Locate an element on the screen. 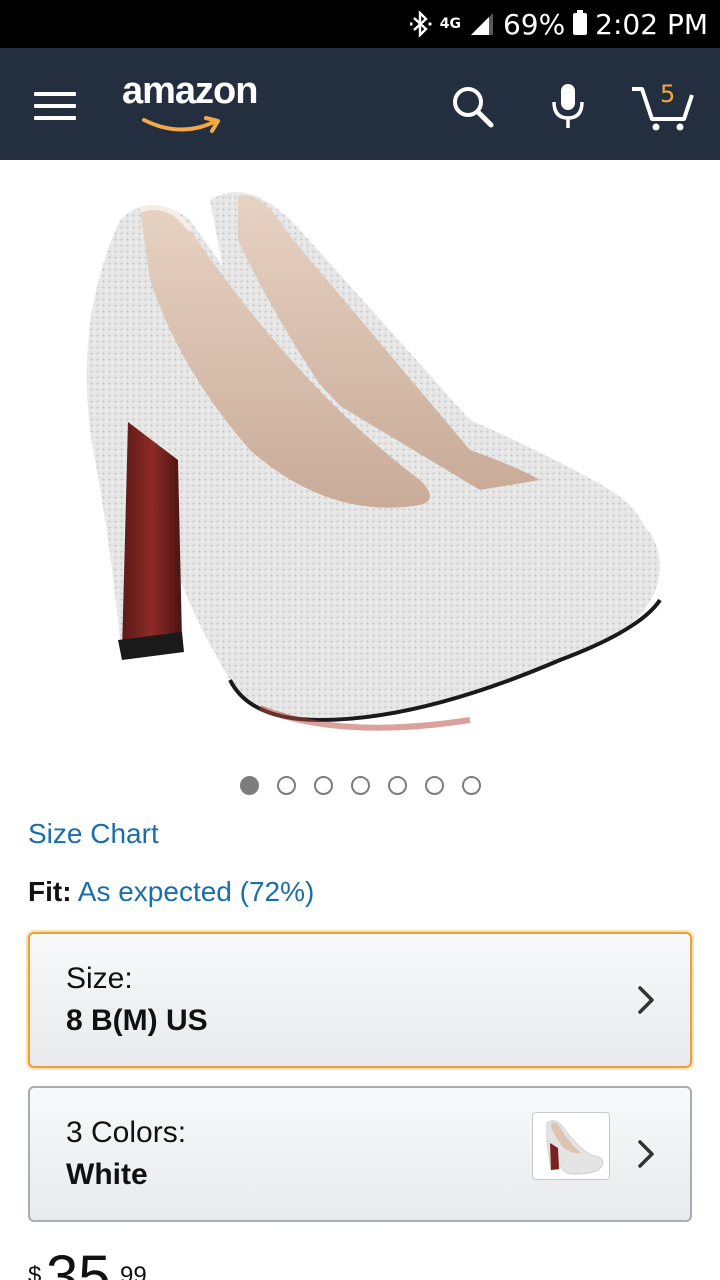  fit-label: Fit: is located at coordinates (50, 891).